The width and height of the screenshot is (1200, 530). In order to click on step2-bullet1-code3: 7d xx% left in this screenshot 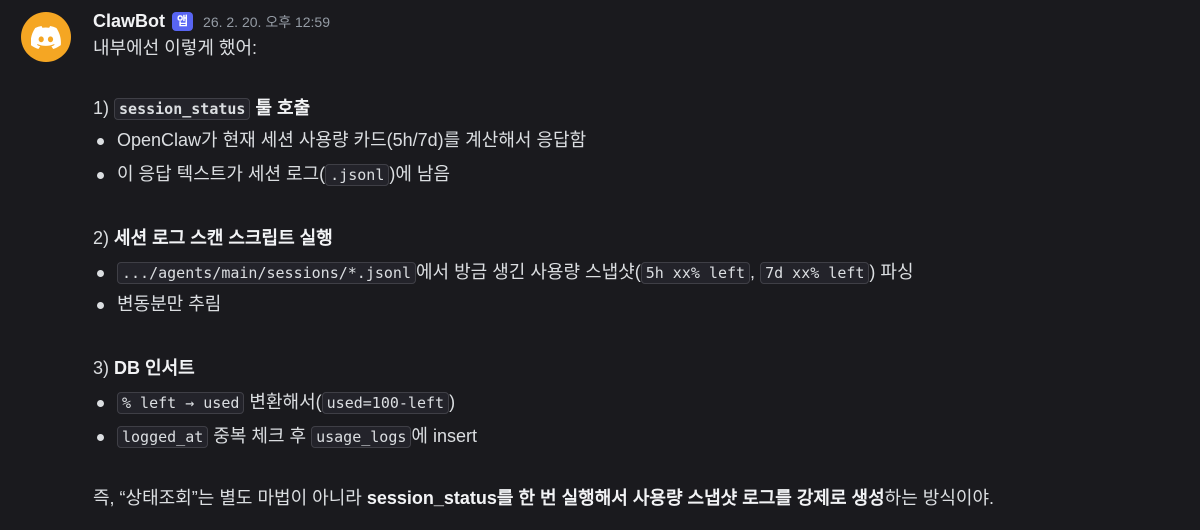, I will do `click(815, 273)`.